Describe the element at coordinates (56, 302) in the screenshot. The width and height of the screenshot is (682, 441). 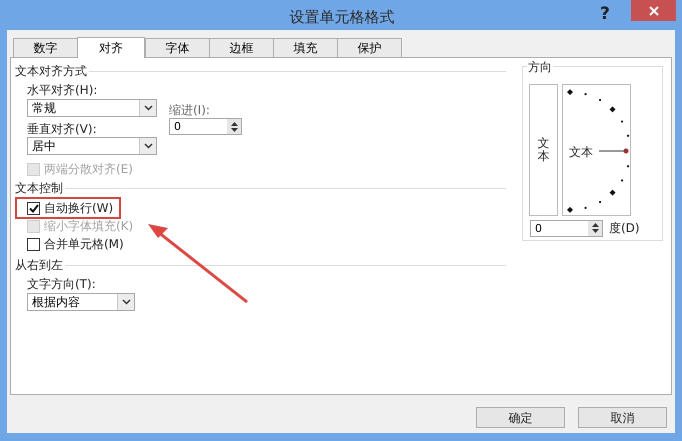
I see `dropdown-value: 根据内容` at that location.